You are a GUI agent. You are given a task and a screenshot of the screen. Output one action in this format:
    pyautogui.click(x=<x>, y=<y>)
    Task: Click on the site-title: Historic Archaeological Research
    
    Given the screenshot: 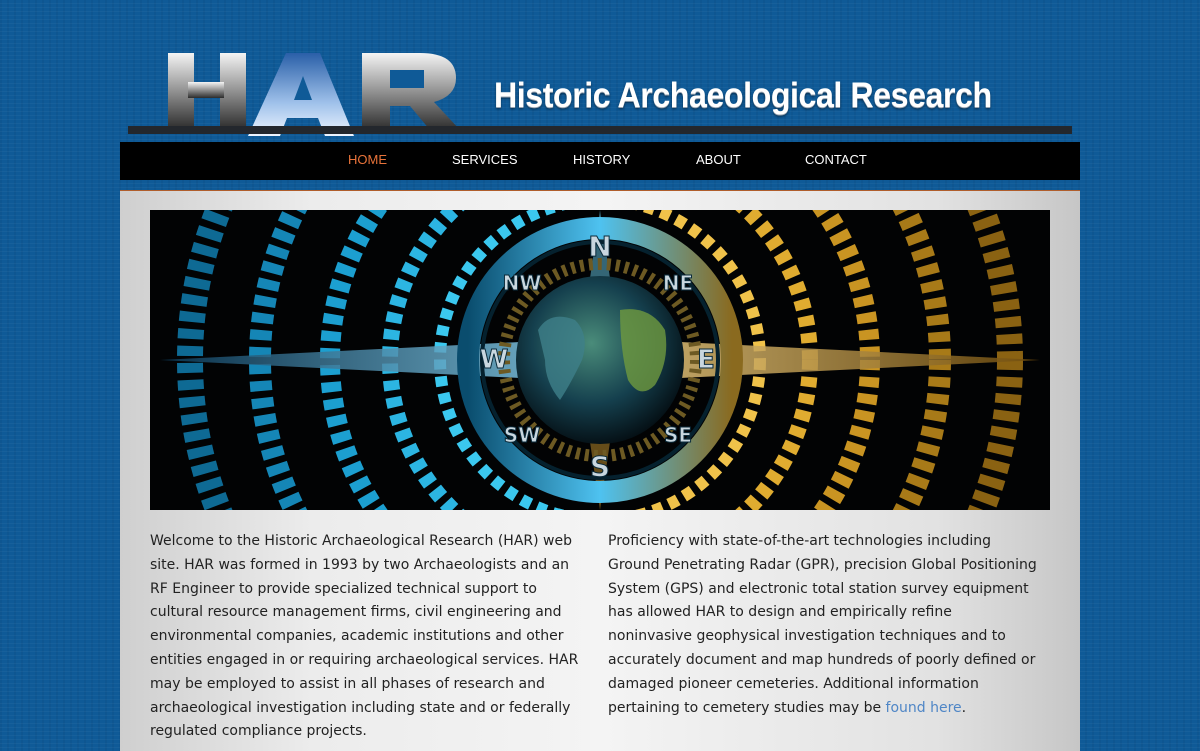 What is the action you would take?
    pyautogui.click(x=743, y=95)
    